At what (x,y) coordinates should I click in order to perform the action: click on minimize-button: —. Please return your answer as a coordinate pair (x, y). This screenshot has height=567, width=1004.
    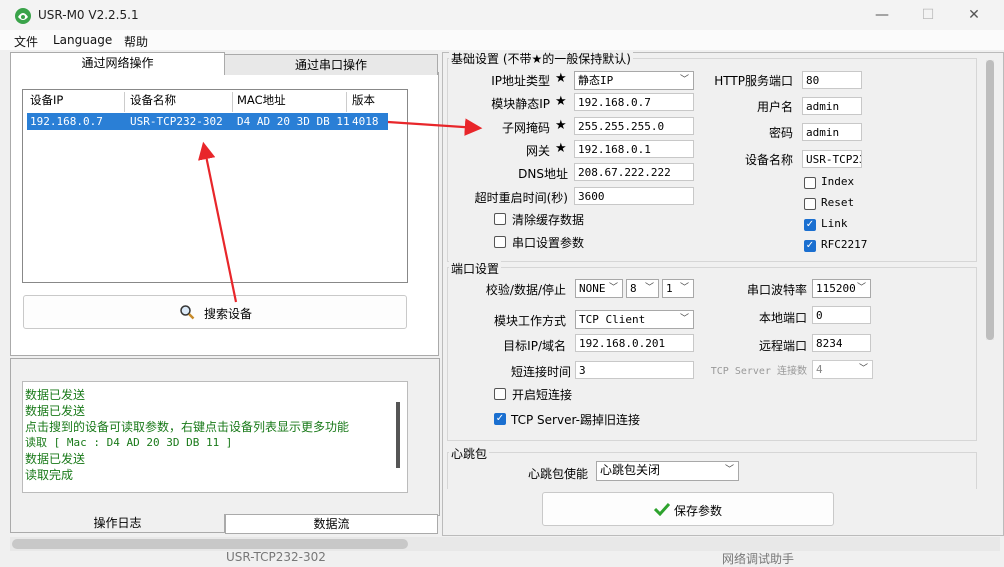
    Looking at the image, I should click on (882, 15).